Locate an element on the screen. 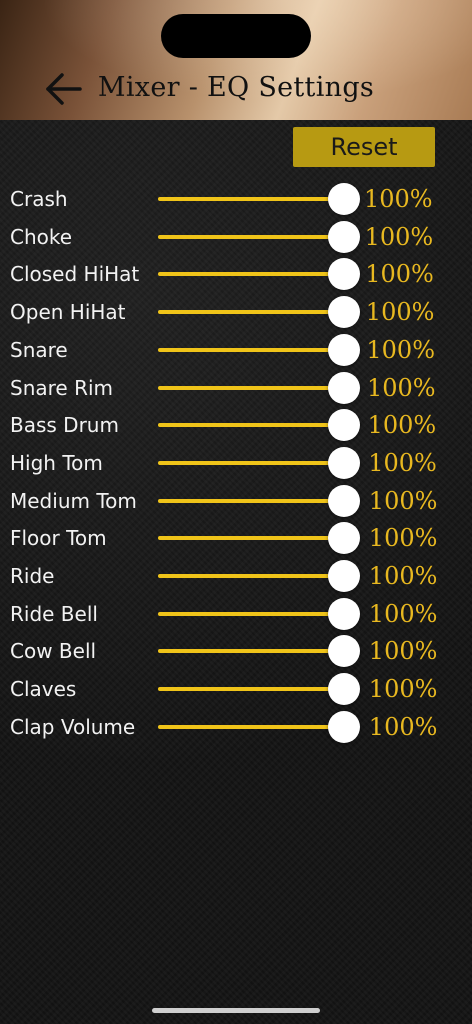 The image size is (472, 1024). dynamic-island is located at coordinates (236, 36).